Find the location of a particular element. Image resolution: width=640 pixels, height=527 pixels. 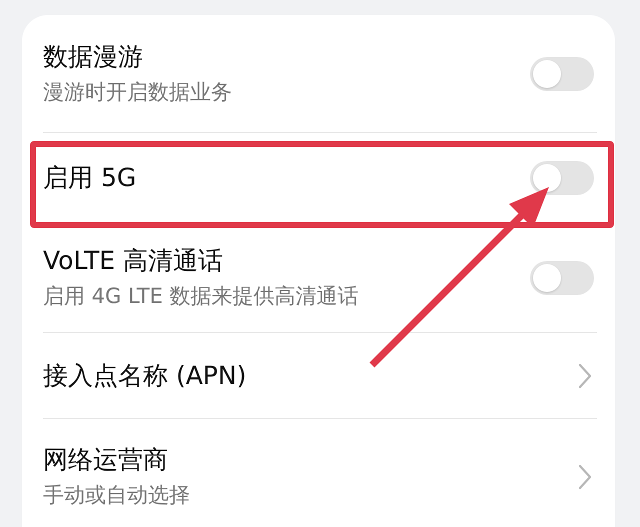

setting-title: 启用 5G is located at coordinates (90, 178).